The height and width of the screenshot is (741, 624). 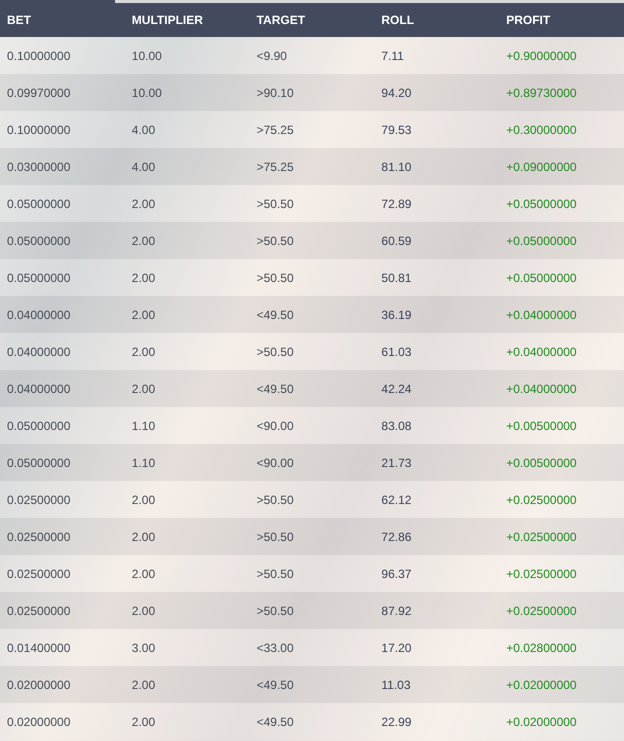 What do you see at coordinates (398, 20) in the screenshot?
I see `column-header: ROLL` at bounding box center [398, 20].